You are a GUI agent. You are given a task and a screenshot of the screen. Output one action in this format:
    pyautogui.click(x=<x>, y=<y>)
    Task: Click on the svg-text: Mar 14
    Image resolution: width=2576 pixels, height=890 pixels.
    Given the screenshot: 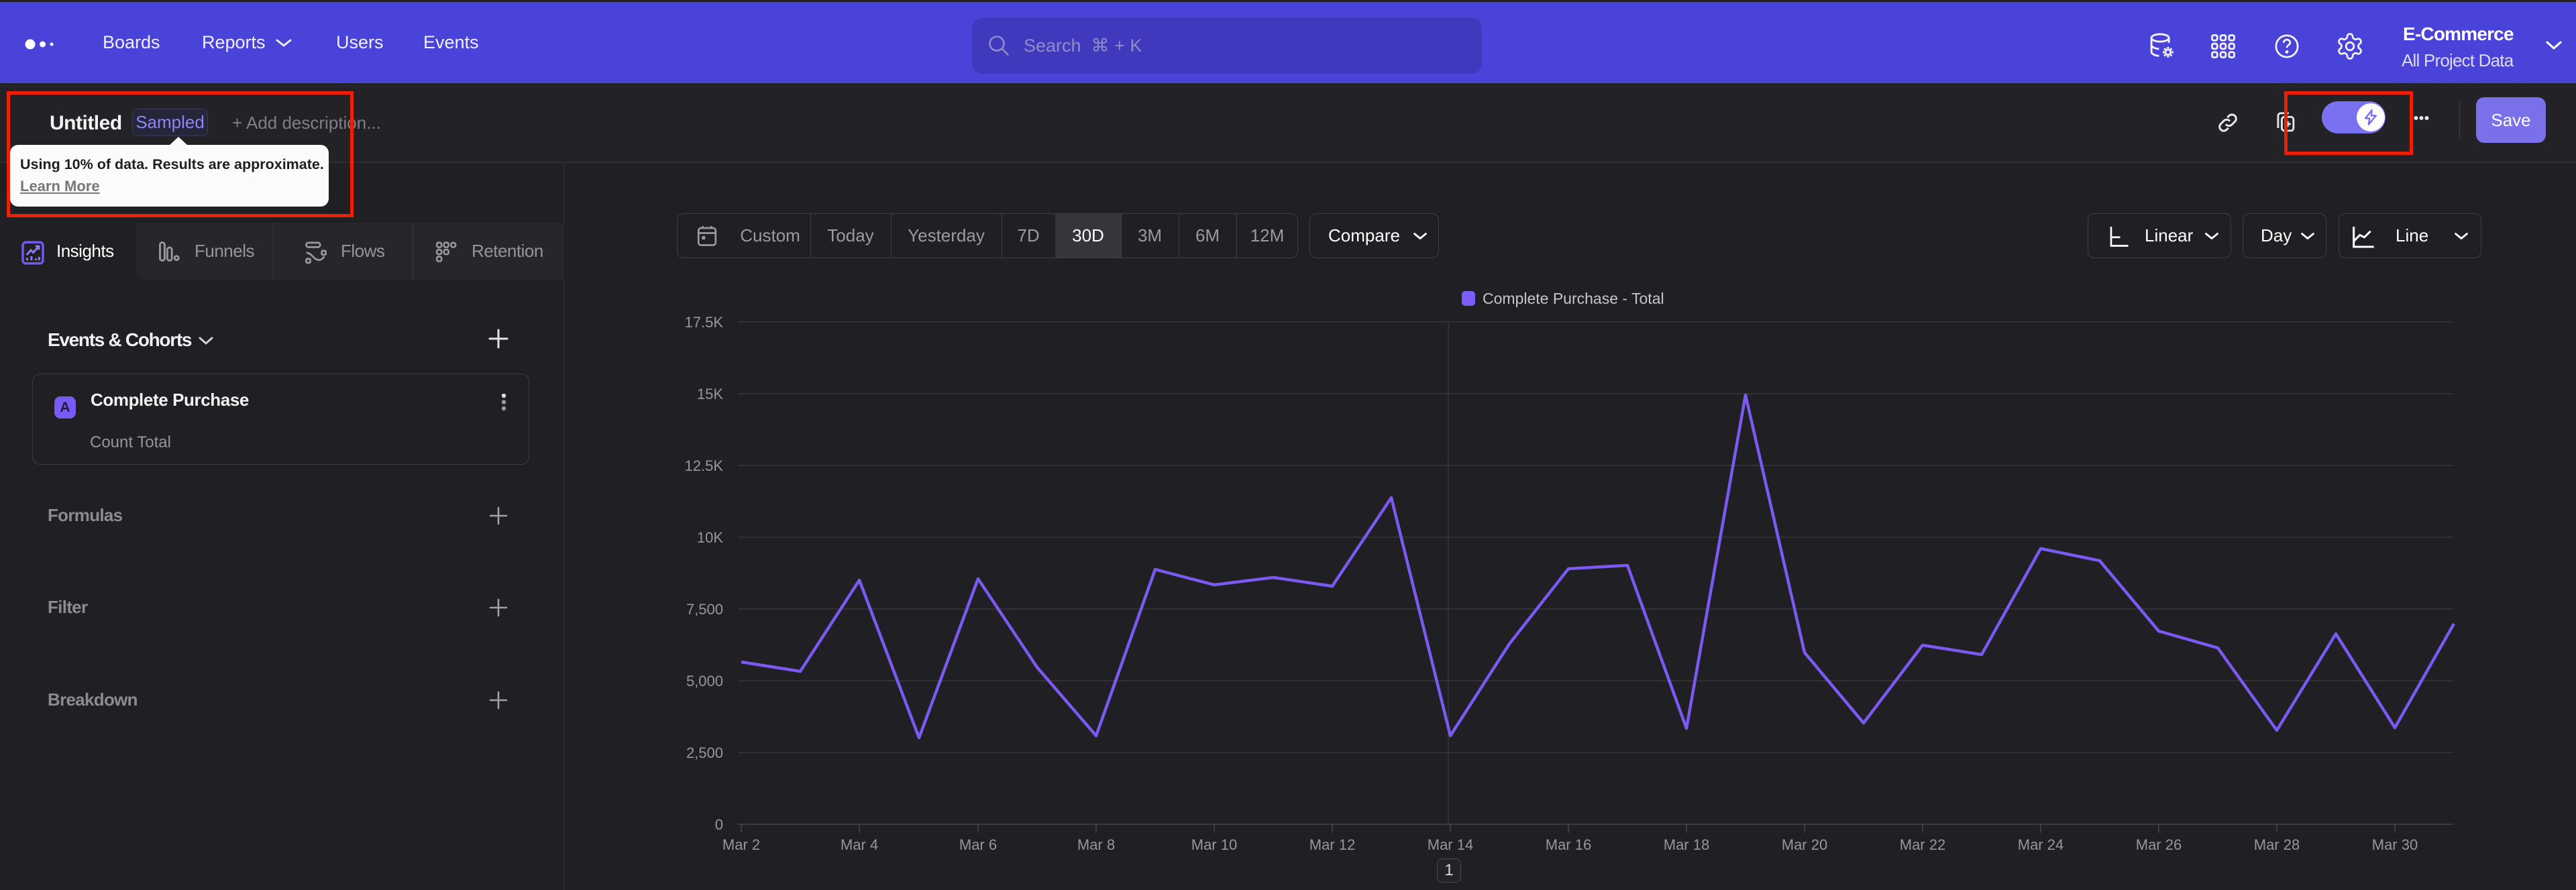 What is the action you would take?
    pyautogui.click(x=1450, y=844)
    